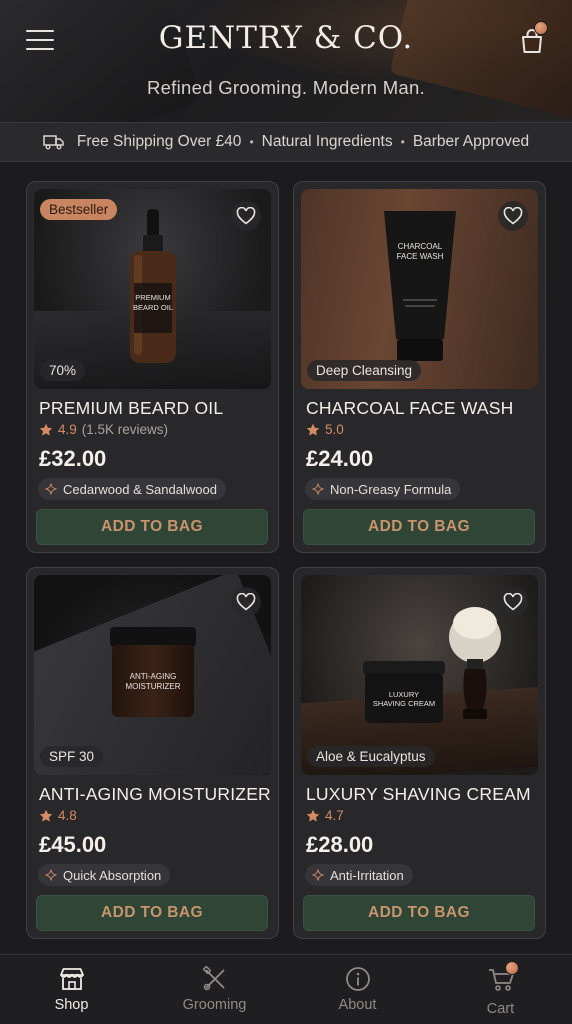 The height and width of the screenshot is (1024, 572). Describe the element at coordinates (214, 1005) in the screenshot. I see `nav-label: Grooming` at that location.